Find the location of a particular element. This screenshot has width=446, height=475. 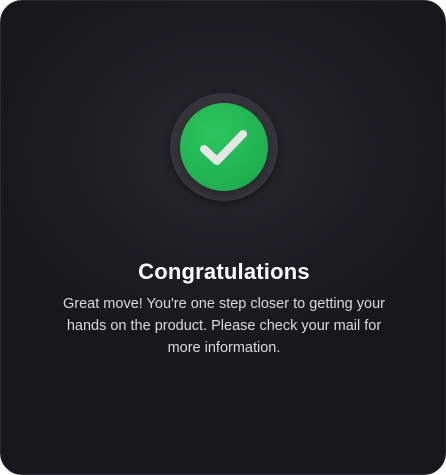

success-badge is located at coordinates (224, 147).